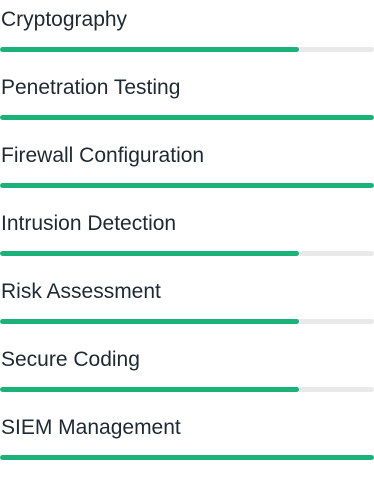 The image size is (374, 488). What do you see at coordinates (89, 223) in the screenshot?
I see `skill-label: Intrusion Detection` at bounding box center [89, 223].